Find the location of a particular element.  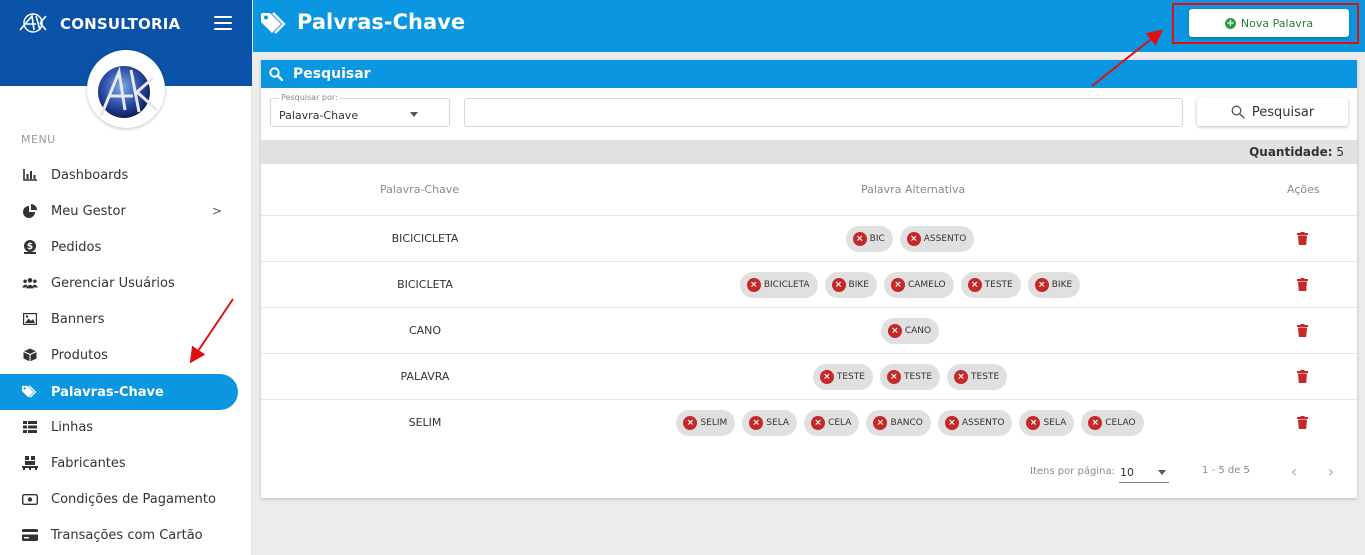

alternative-chip: × SELA is located at coordinates (1047, 423).